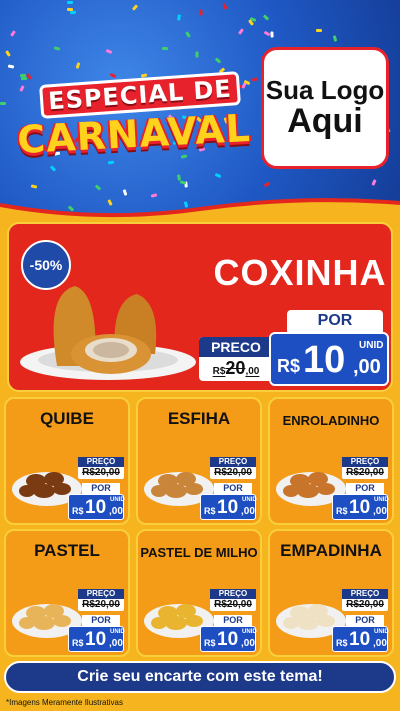 The height and width of the screenshot is (711, 400). Describe the element at coordinates (199, 418) in the screenshot. I see `product-name: ESFIHA` at that location.